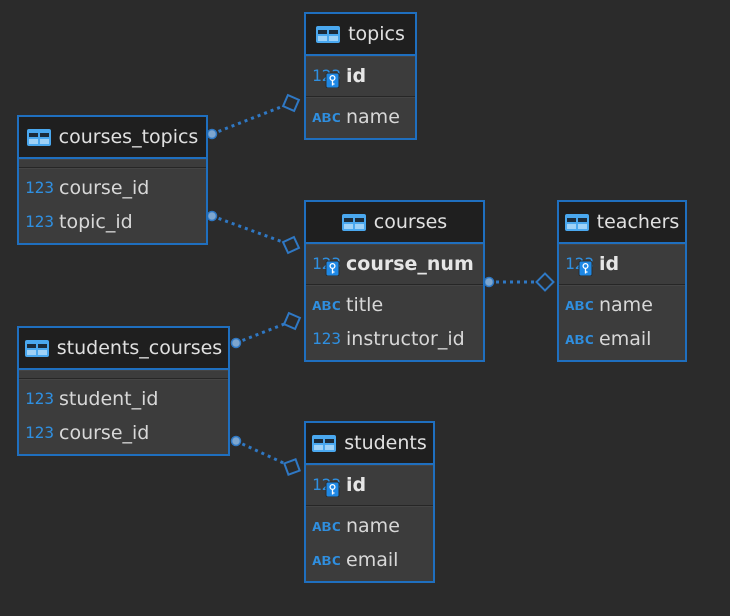  I want to click on column-row: 123course_num, so click(394, 264).